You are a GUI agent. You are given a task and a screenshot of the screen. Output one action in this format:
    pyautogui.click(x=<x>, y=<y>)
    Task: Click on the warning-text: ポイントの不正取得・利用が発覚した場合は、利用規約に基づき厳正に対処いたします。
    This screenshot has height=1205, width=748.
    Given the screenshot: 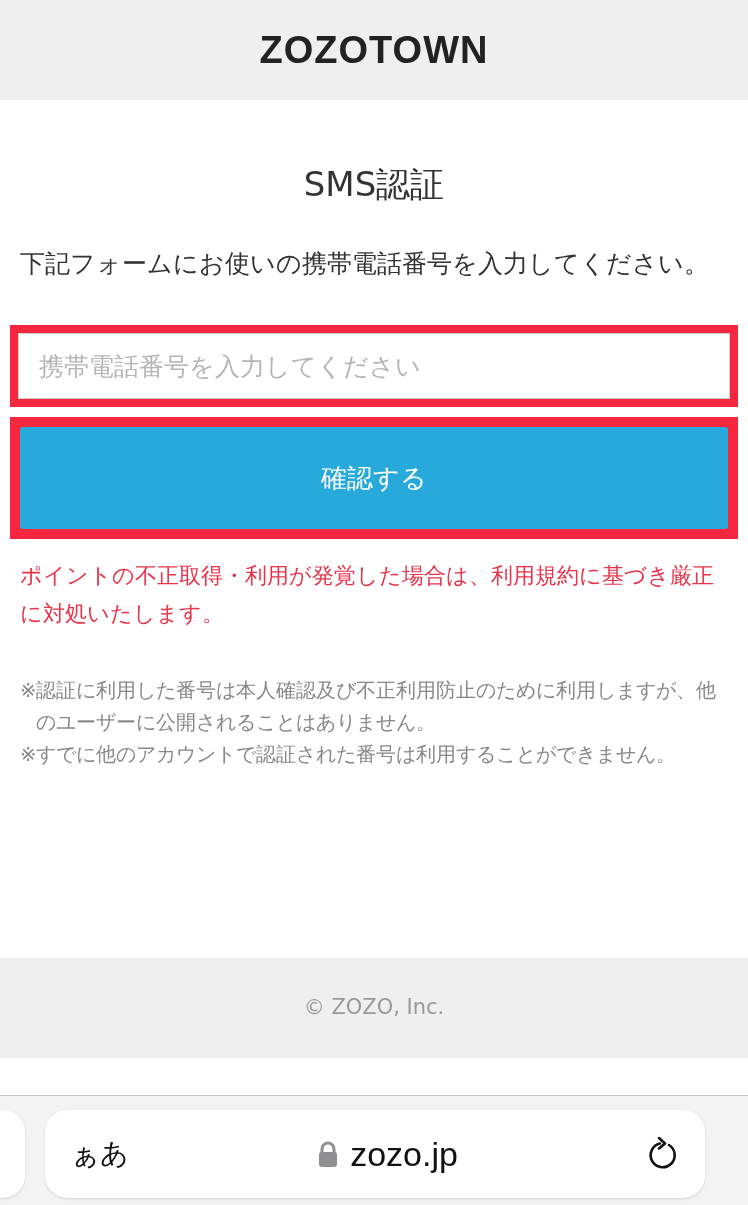 What is the action you would take?
    pyautogui.click(x=367, y=595)
    